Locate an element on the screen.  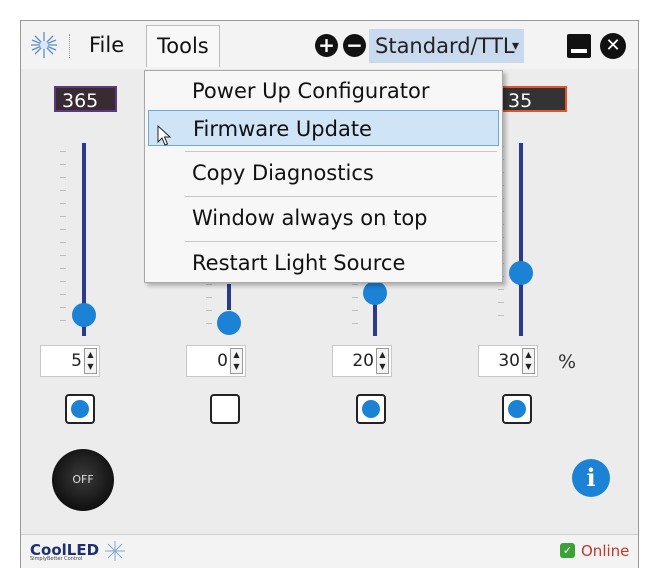
menu-separator is located at coordinates (69, 46).